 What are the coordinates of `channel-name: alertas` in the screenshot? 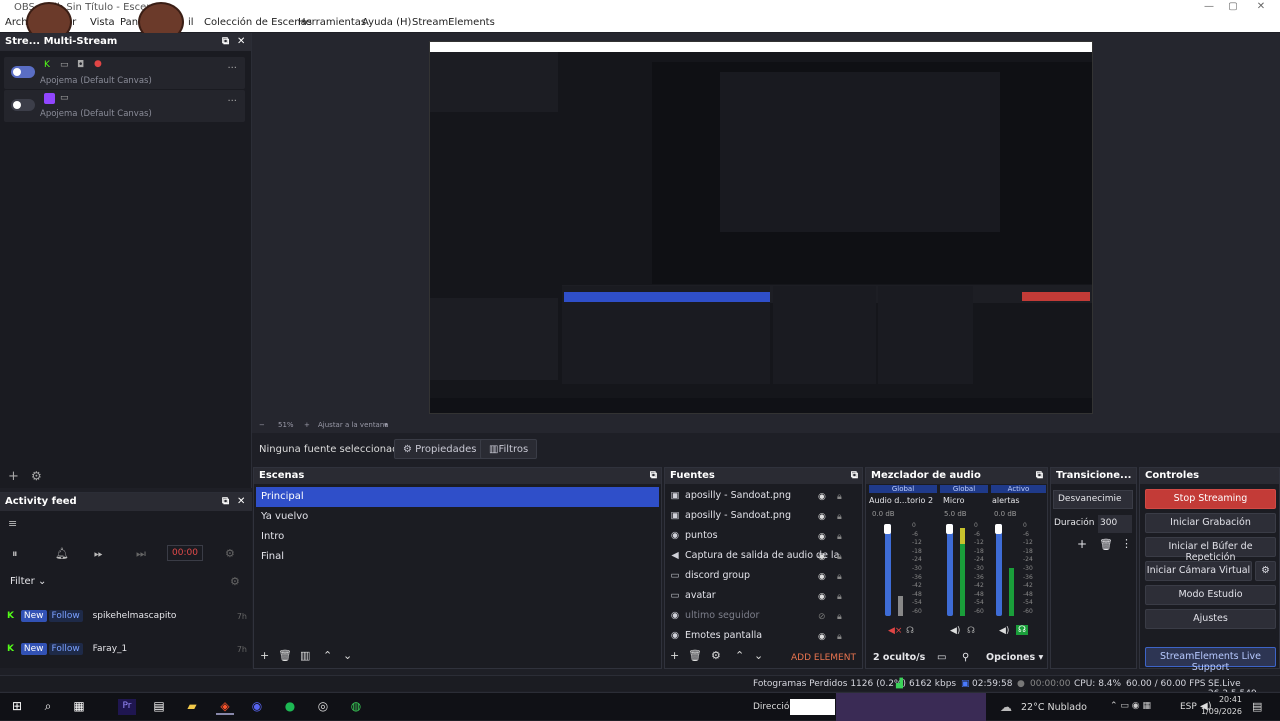 It's located at (1006, 500).